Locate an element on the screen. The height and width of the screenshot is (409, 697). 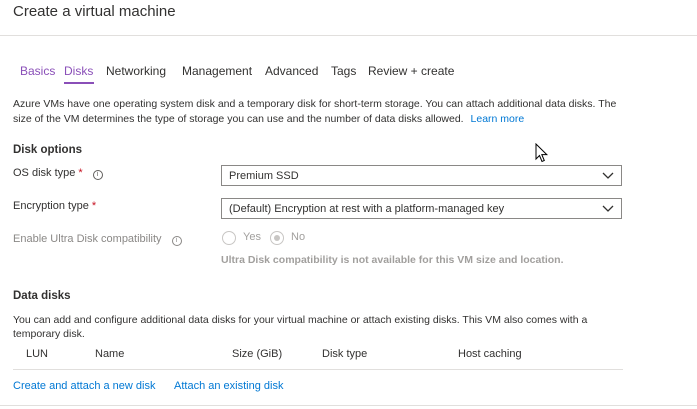
column-header-host-caching: Host caching is located at coordinates (490, 354).